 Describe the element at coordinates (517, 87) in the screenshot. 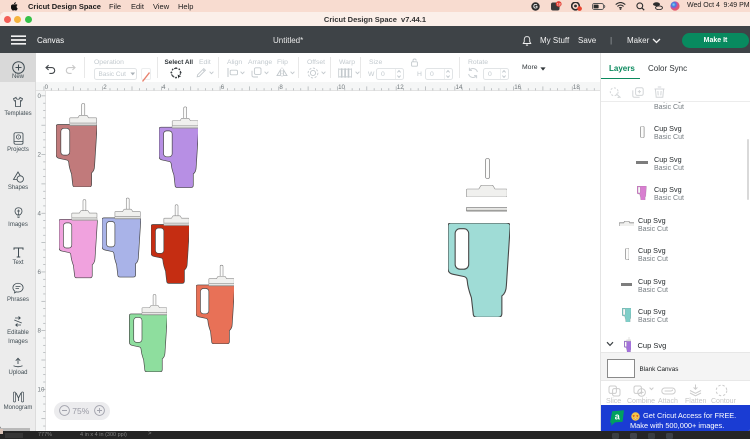

I see `svg-text: 16` at that location.